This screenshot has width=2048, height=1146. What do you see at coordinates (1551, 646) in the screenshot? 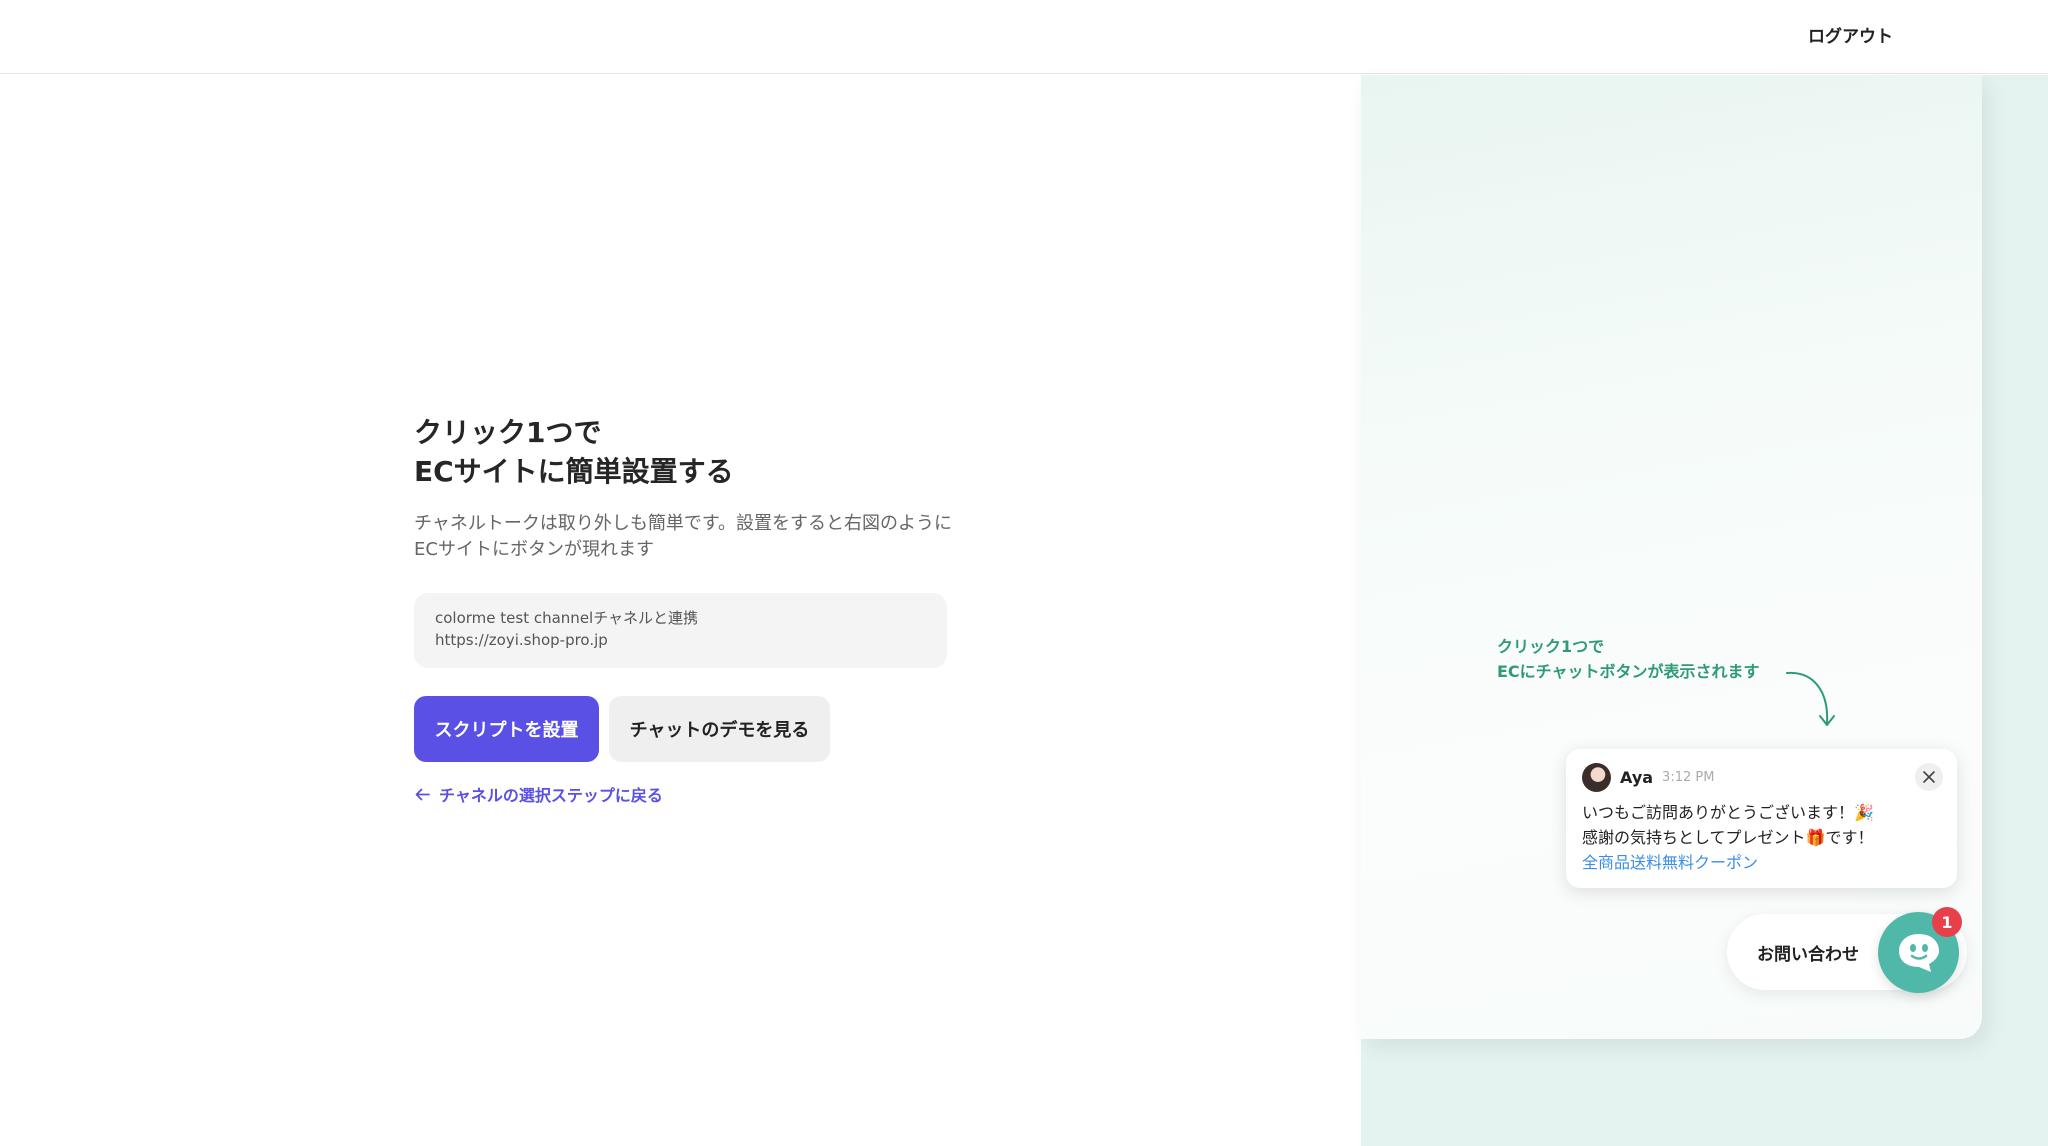
I see `annotation-line-1: クリック1つで` at bounding box center [1551, 646].